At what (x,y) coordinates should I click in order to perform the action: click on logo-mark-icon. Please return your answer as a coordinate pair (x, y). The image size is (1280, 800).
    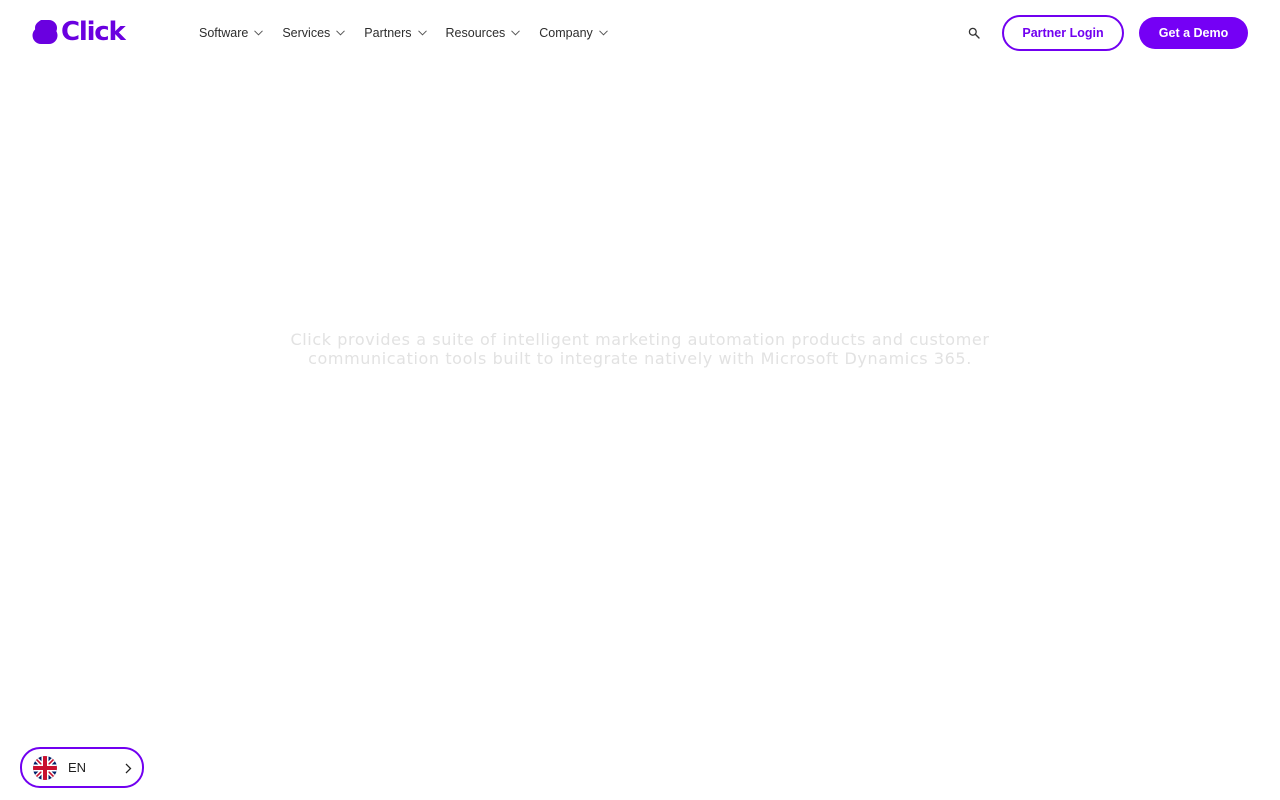
    Looking at the image, I should click on (45, 32).